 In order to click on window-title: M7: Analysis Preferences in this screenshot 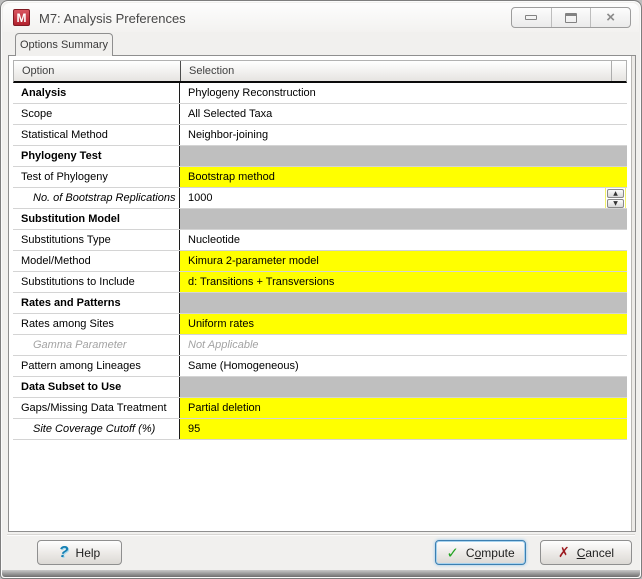, I will do `click(112, 18)`.